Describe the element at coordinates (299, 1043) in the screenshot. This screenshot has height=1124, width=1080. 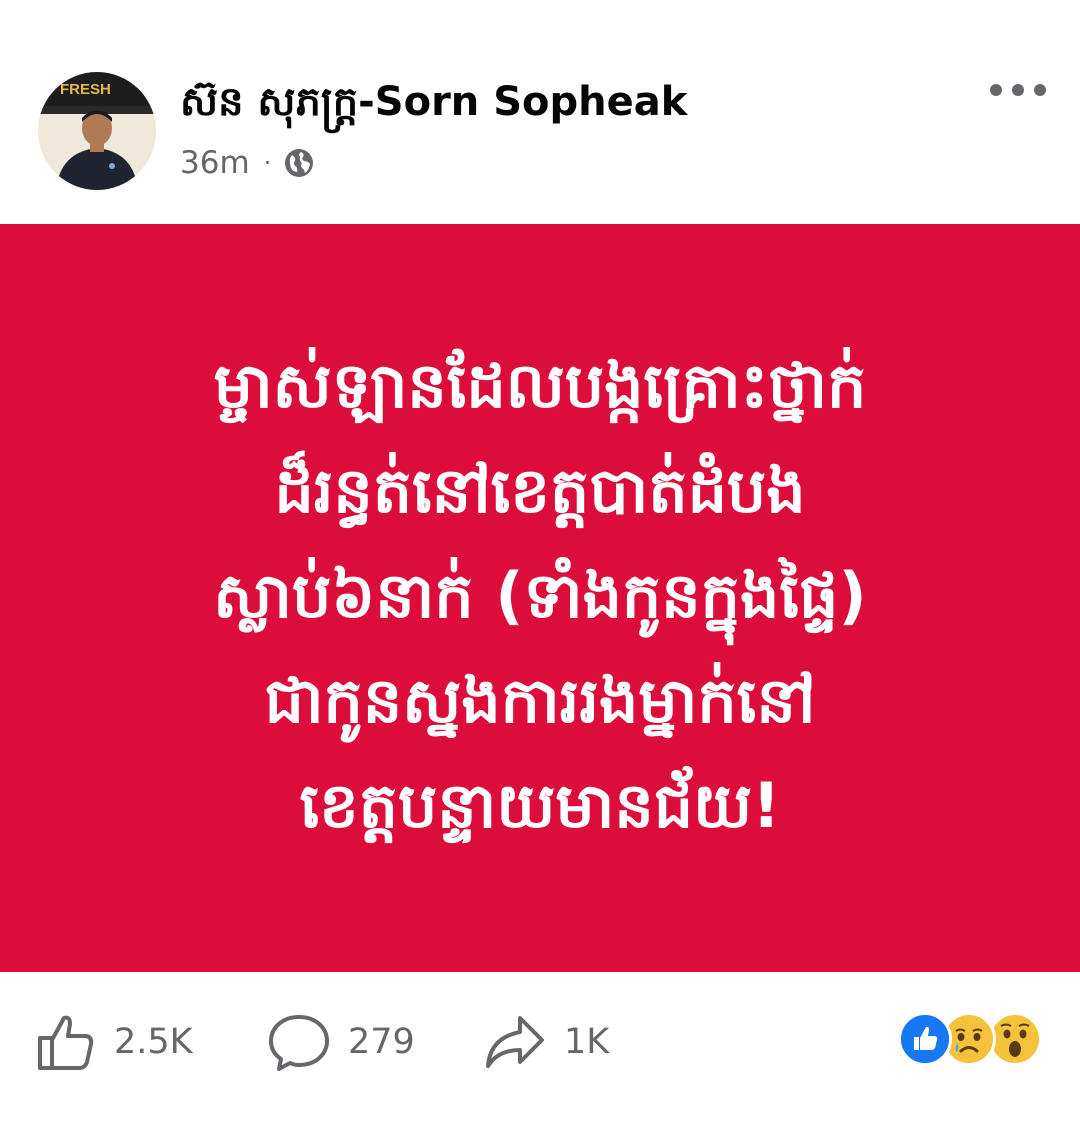
I see `comment-icon` at that location.